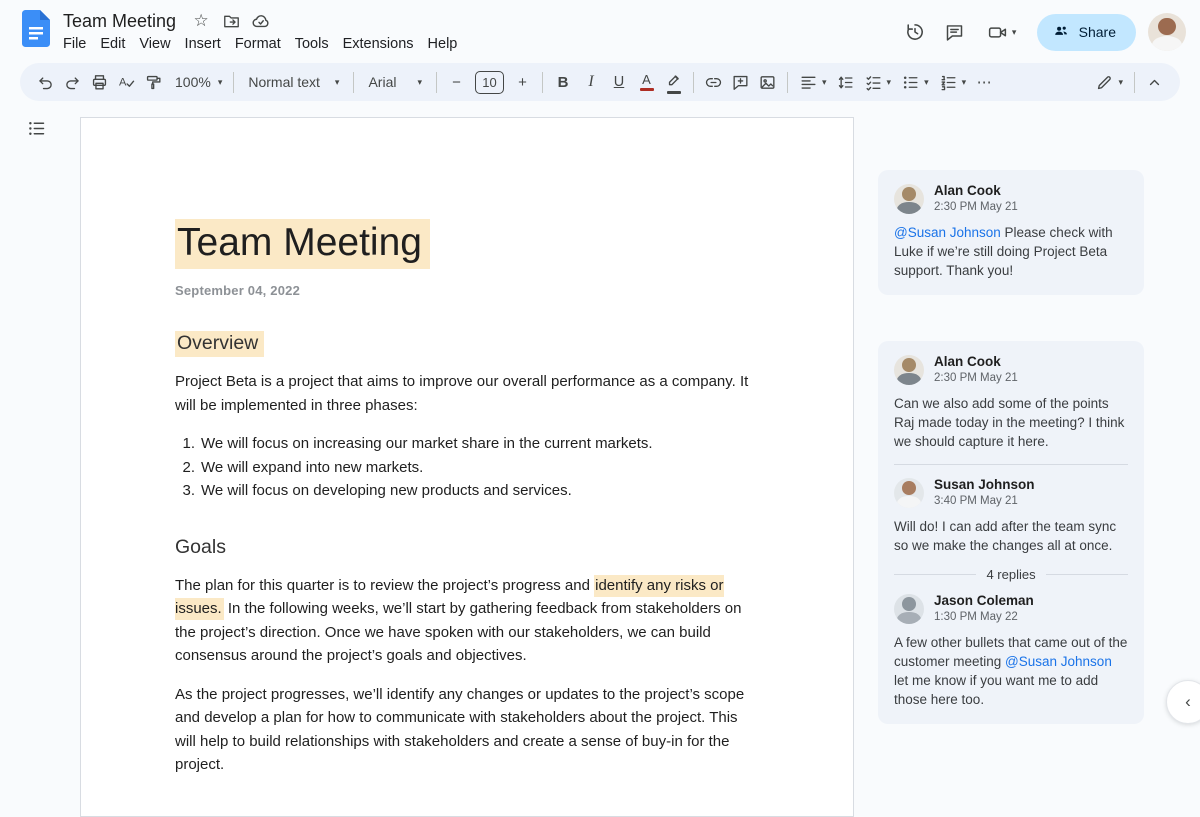 This screenshot has width=1200, height=817. What do you see at coordinates (673, 82) in the screenshot?
I see `highlight-color-button` at bounding box center [673, 82].